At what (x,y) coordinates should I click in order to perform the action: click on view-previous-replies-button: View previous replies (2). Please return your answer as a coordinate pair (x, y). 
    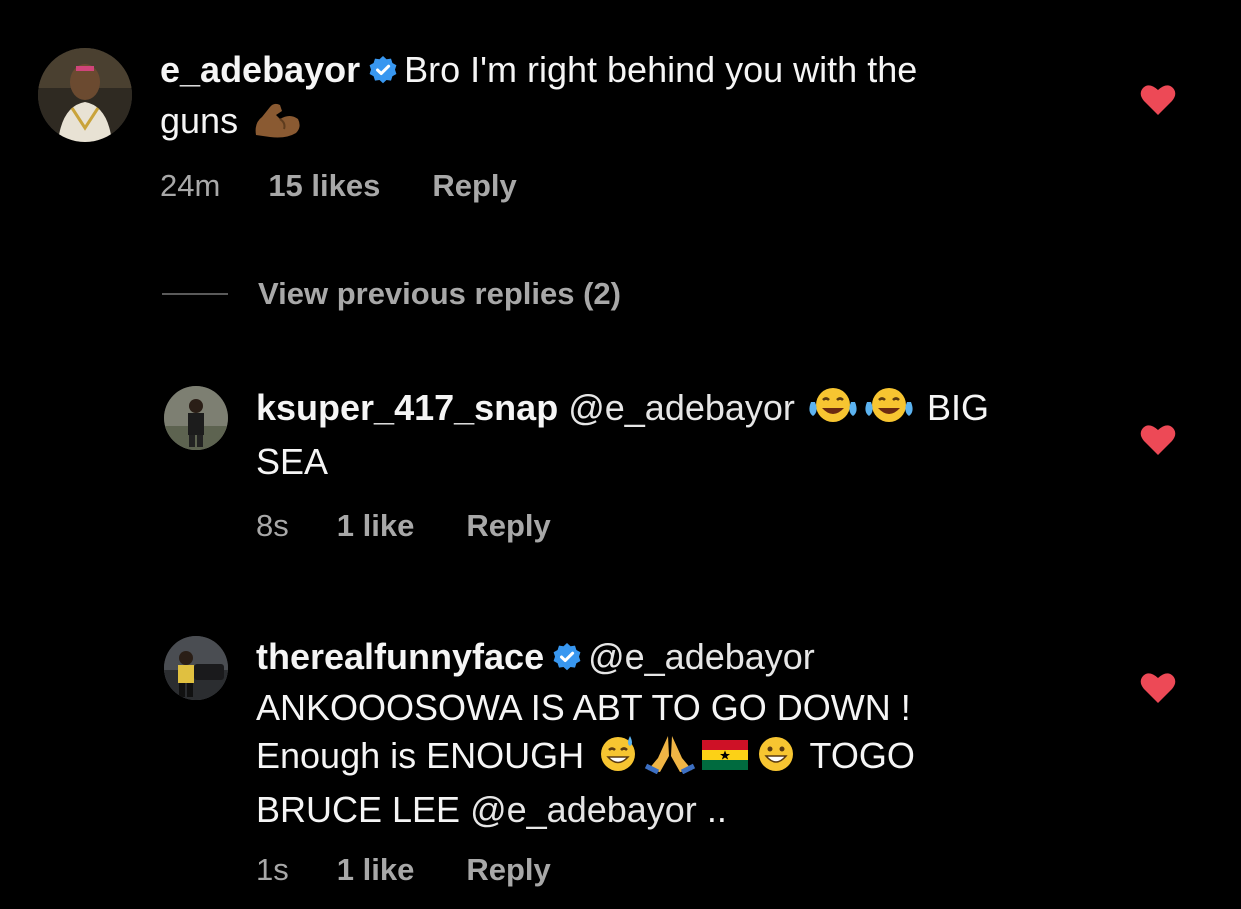
    Looking at the image, I should click on (391, 294).